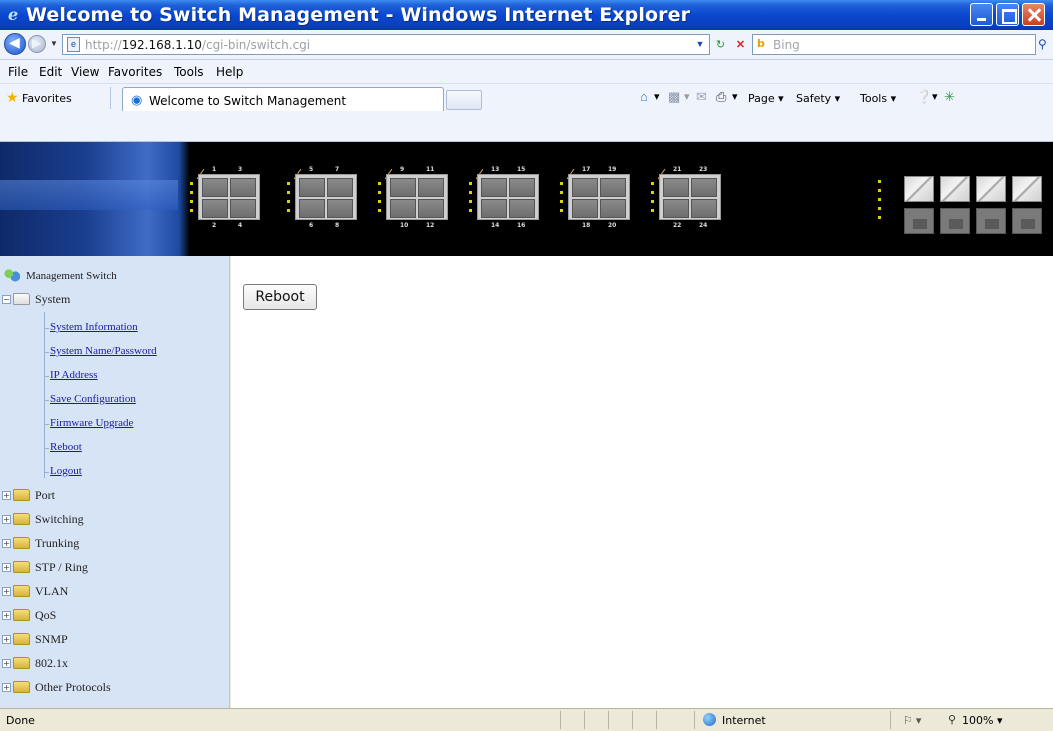  What do you see at coordinates (29, 615) in the screenshot?
I see `tree-node-qos: + QoS` at bounding box center [29, 615].